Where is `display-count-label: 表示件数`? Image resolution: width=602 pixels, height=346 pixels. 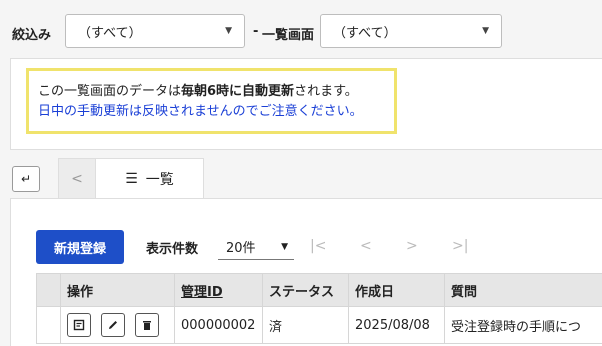 display-count-label: 表示件数 is located at coordinates (172, 249).